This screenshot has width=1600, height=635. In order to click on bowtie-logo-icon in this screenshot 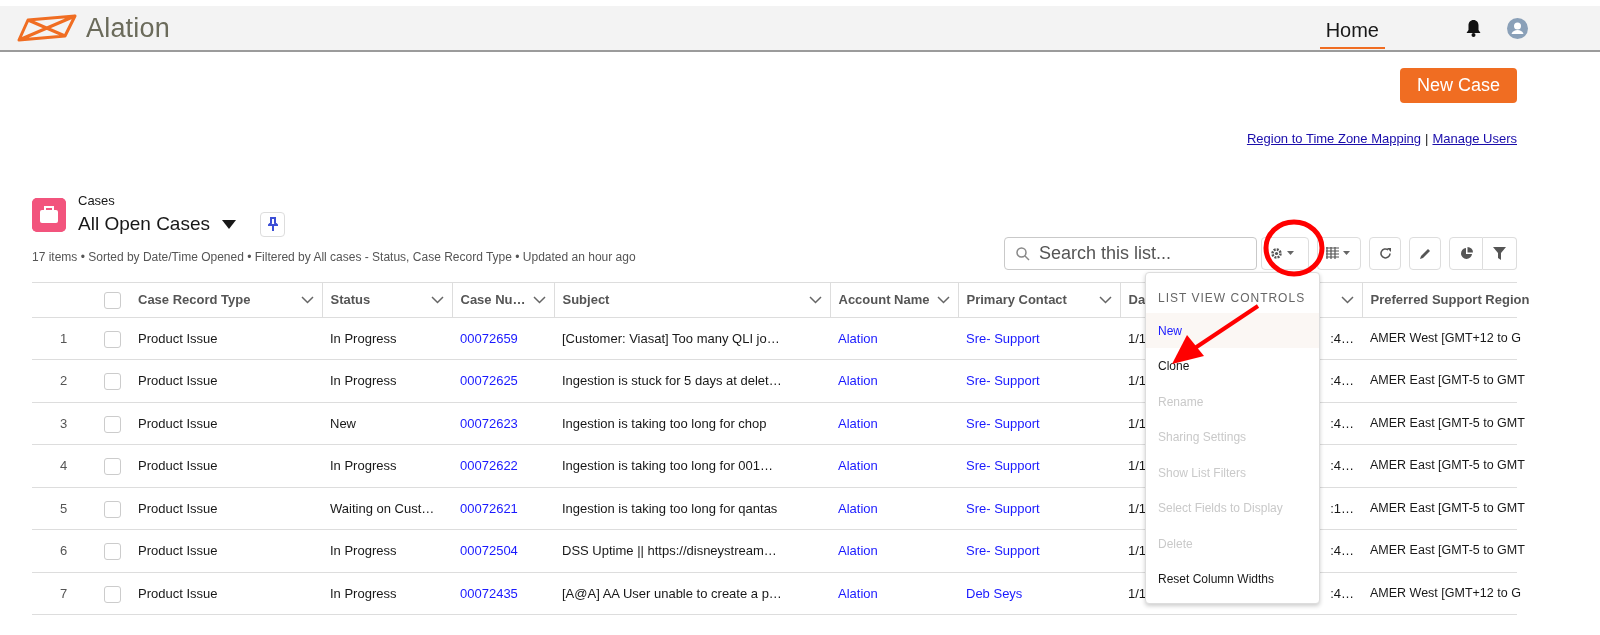, I will do `click(47, 28)`.